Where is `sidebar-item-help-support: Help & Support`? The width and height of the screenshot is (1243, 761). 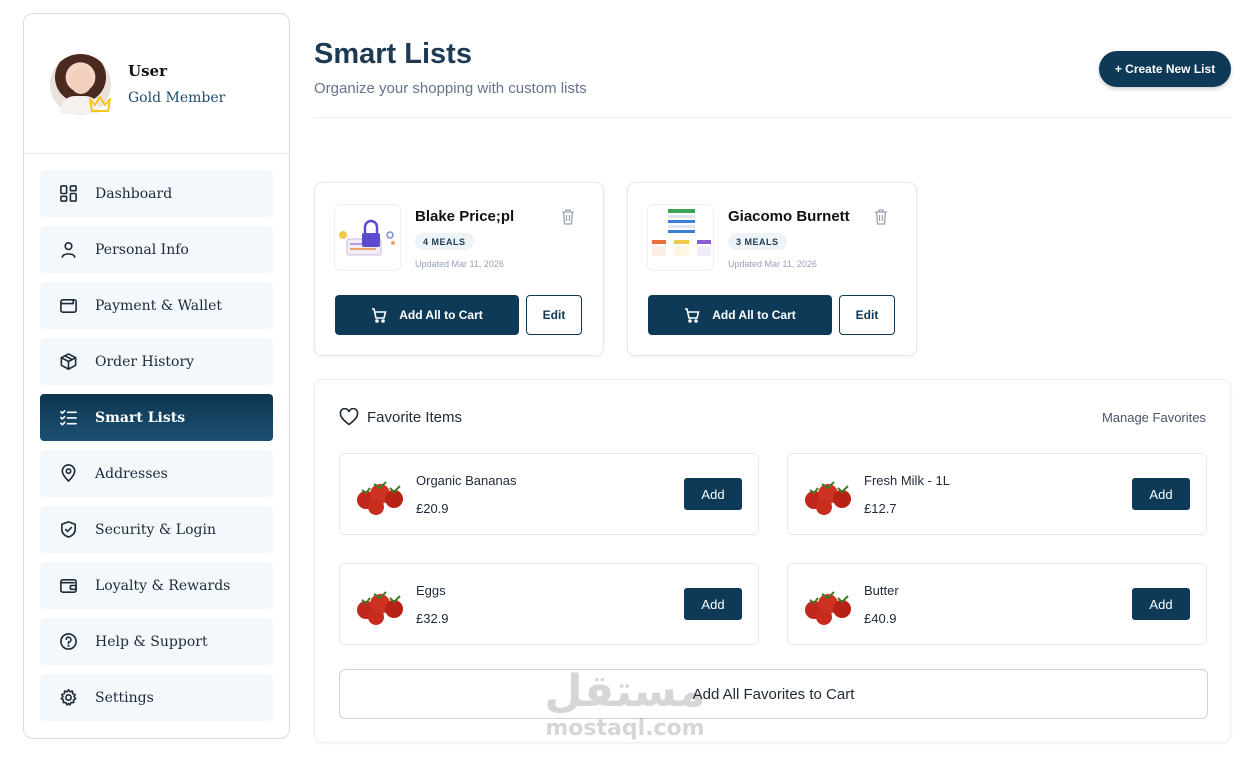 sidebar-item-help-support: Help & Support is located at coordinates (156, 641).